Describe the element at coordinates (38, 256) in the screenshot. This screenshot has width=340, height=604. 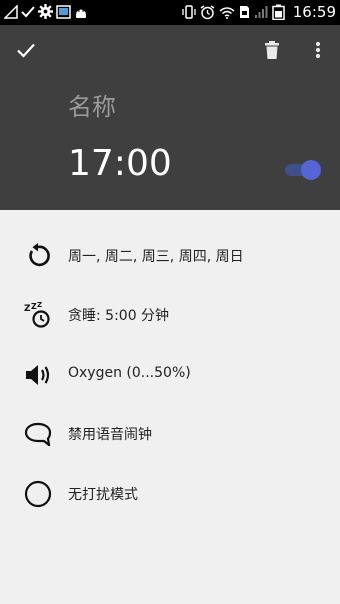
I see `repeat-icon` at that location.